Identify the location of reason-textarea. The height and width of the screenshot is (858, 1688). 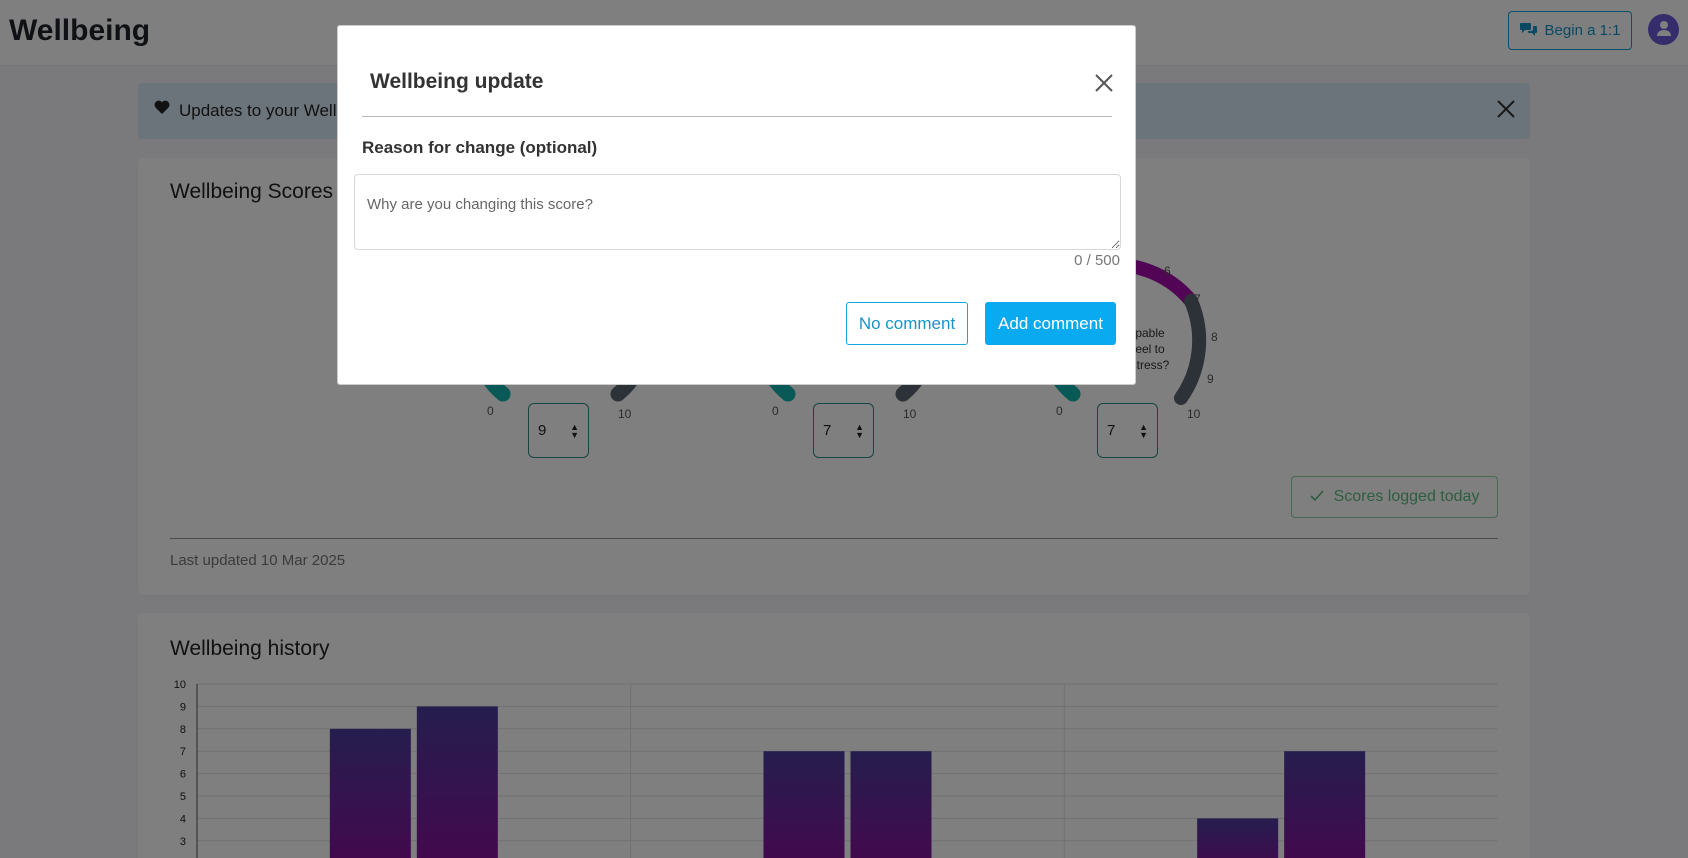
(737, 212).